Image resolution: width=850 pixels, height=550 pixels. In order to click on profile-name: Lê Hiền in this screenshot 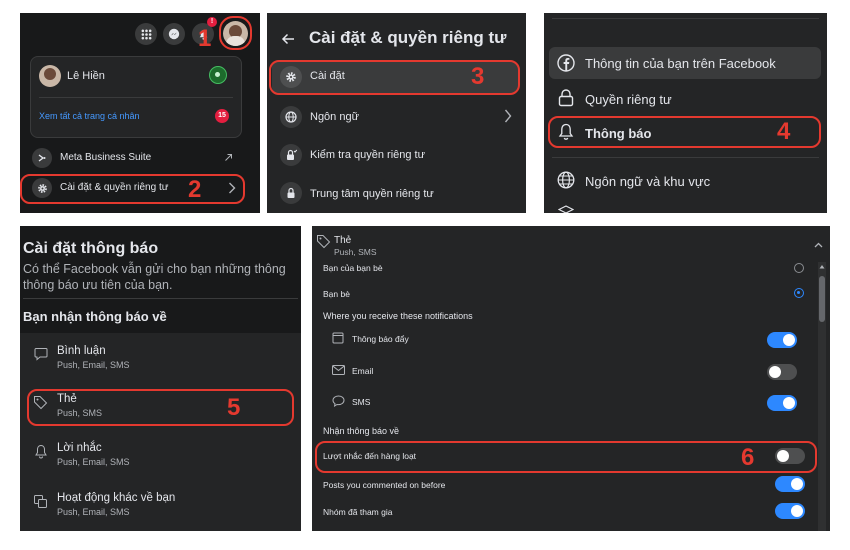, I will do `click(86, 76)`.